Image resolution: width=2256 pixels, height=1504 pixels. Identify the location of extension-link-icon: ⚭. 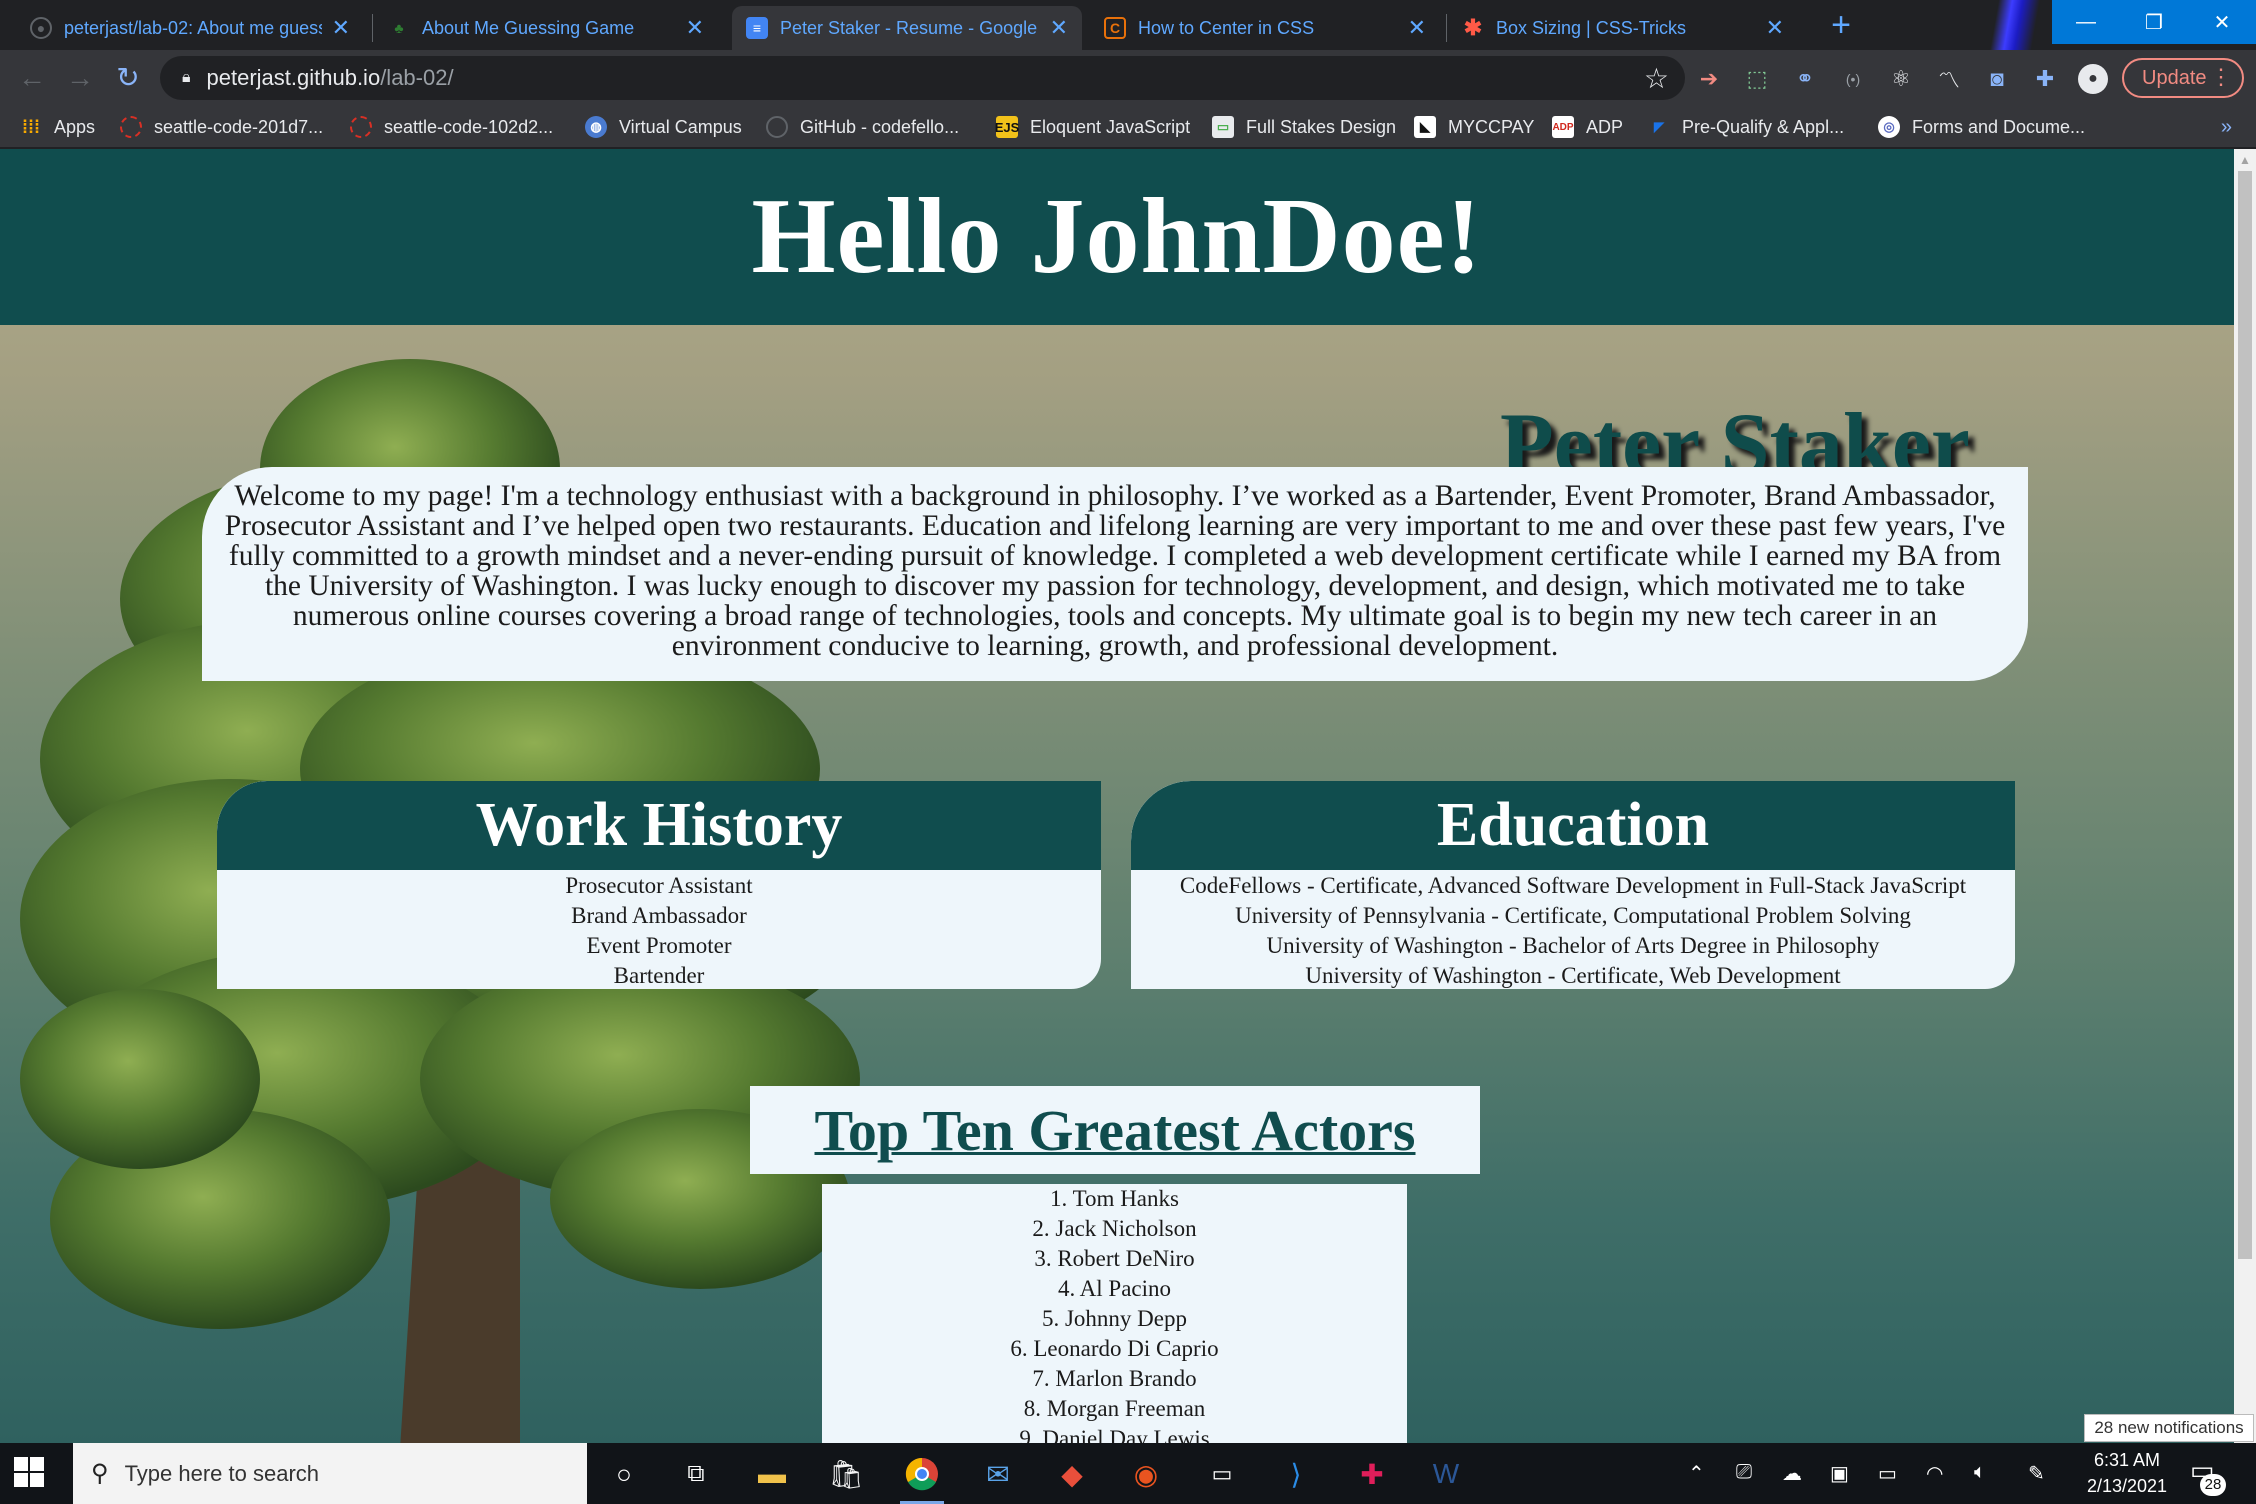
(1805, 79).